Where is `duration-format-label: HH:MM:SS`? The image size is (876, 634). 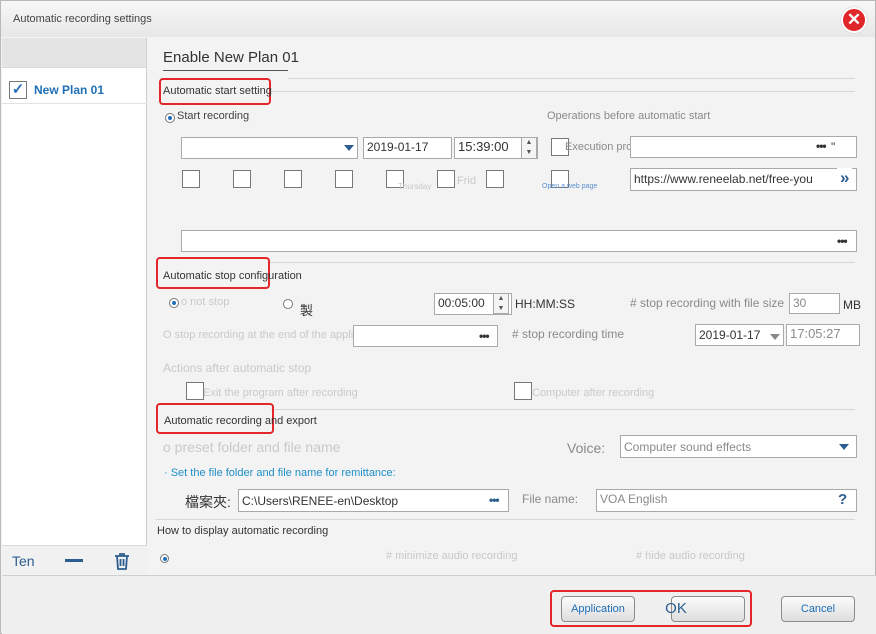
duration-format-label: HH:MM:SS is located at coordinates (545, 304).